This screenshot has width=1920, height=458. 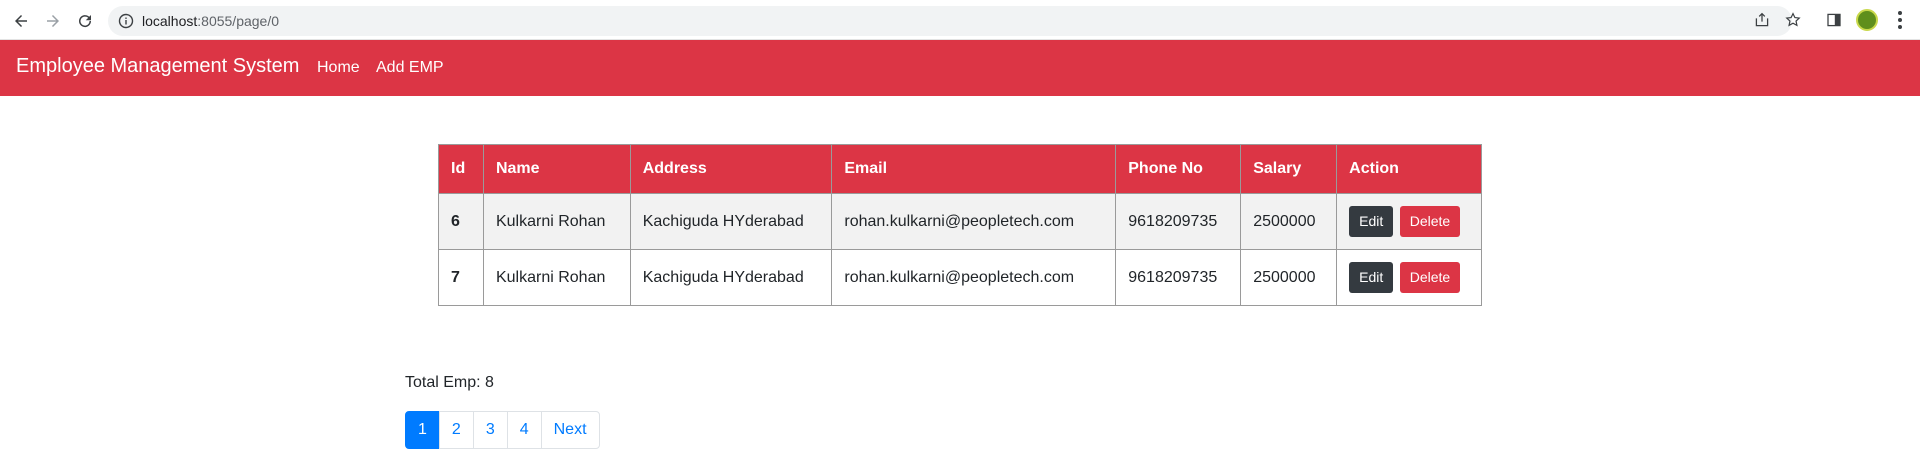 What do you see at coordinates (449, 382) in the screenshot?
I see `total-employees-text: Total Emp: 8` at bounding box center [449, 382].